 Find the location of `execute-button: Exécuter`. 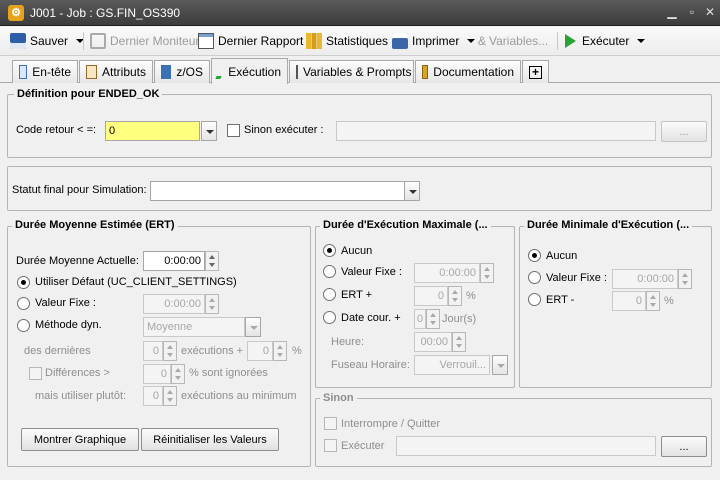

execute-button: Exécuter is located at coordinates (605, 41).